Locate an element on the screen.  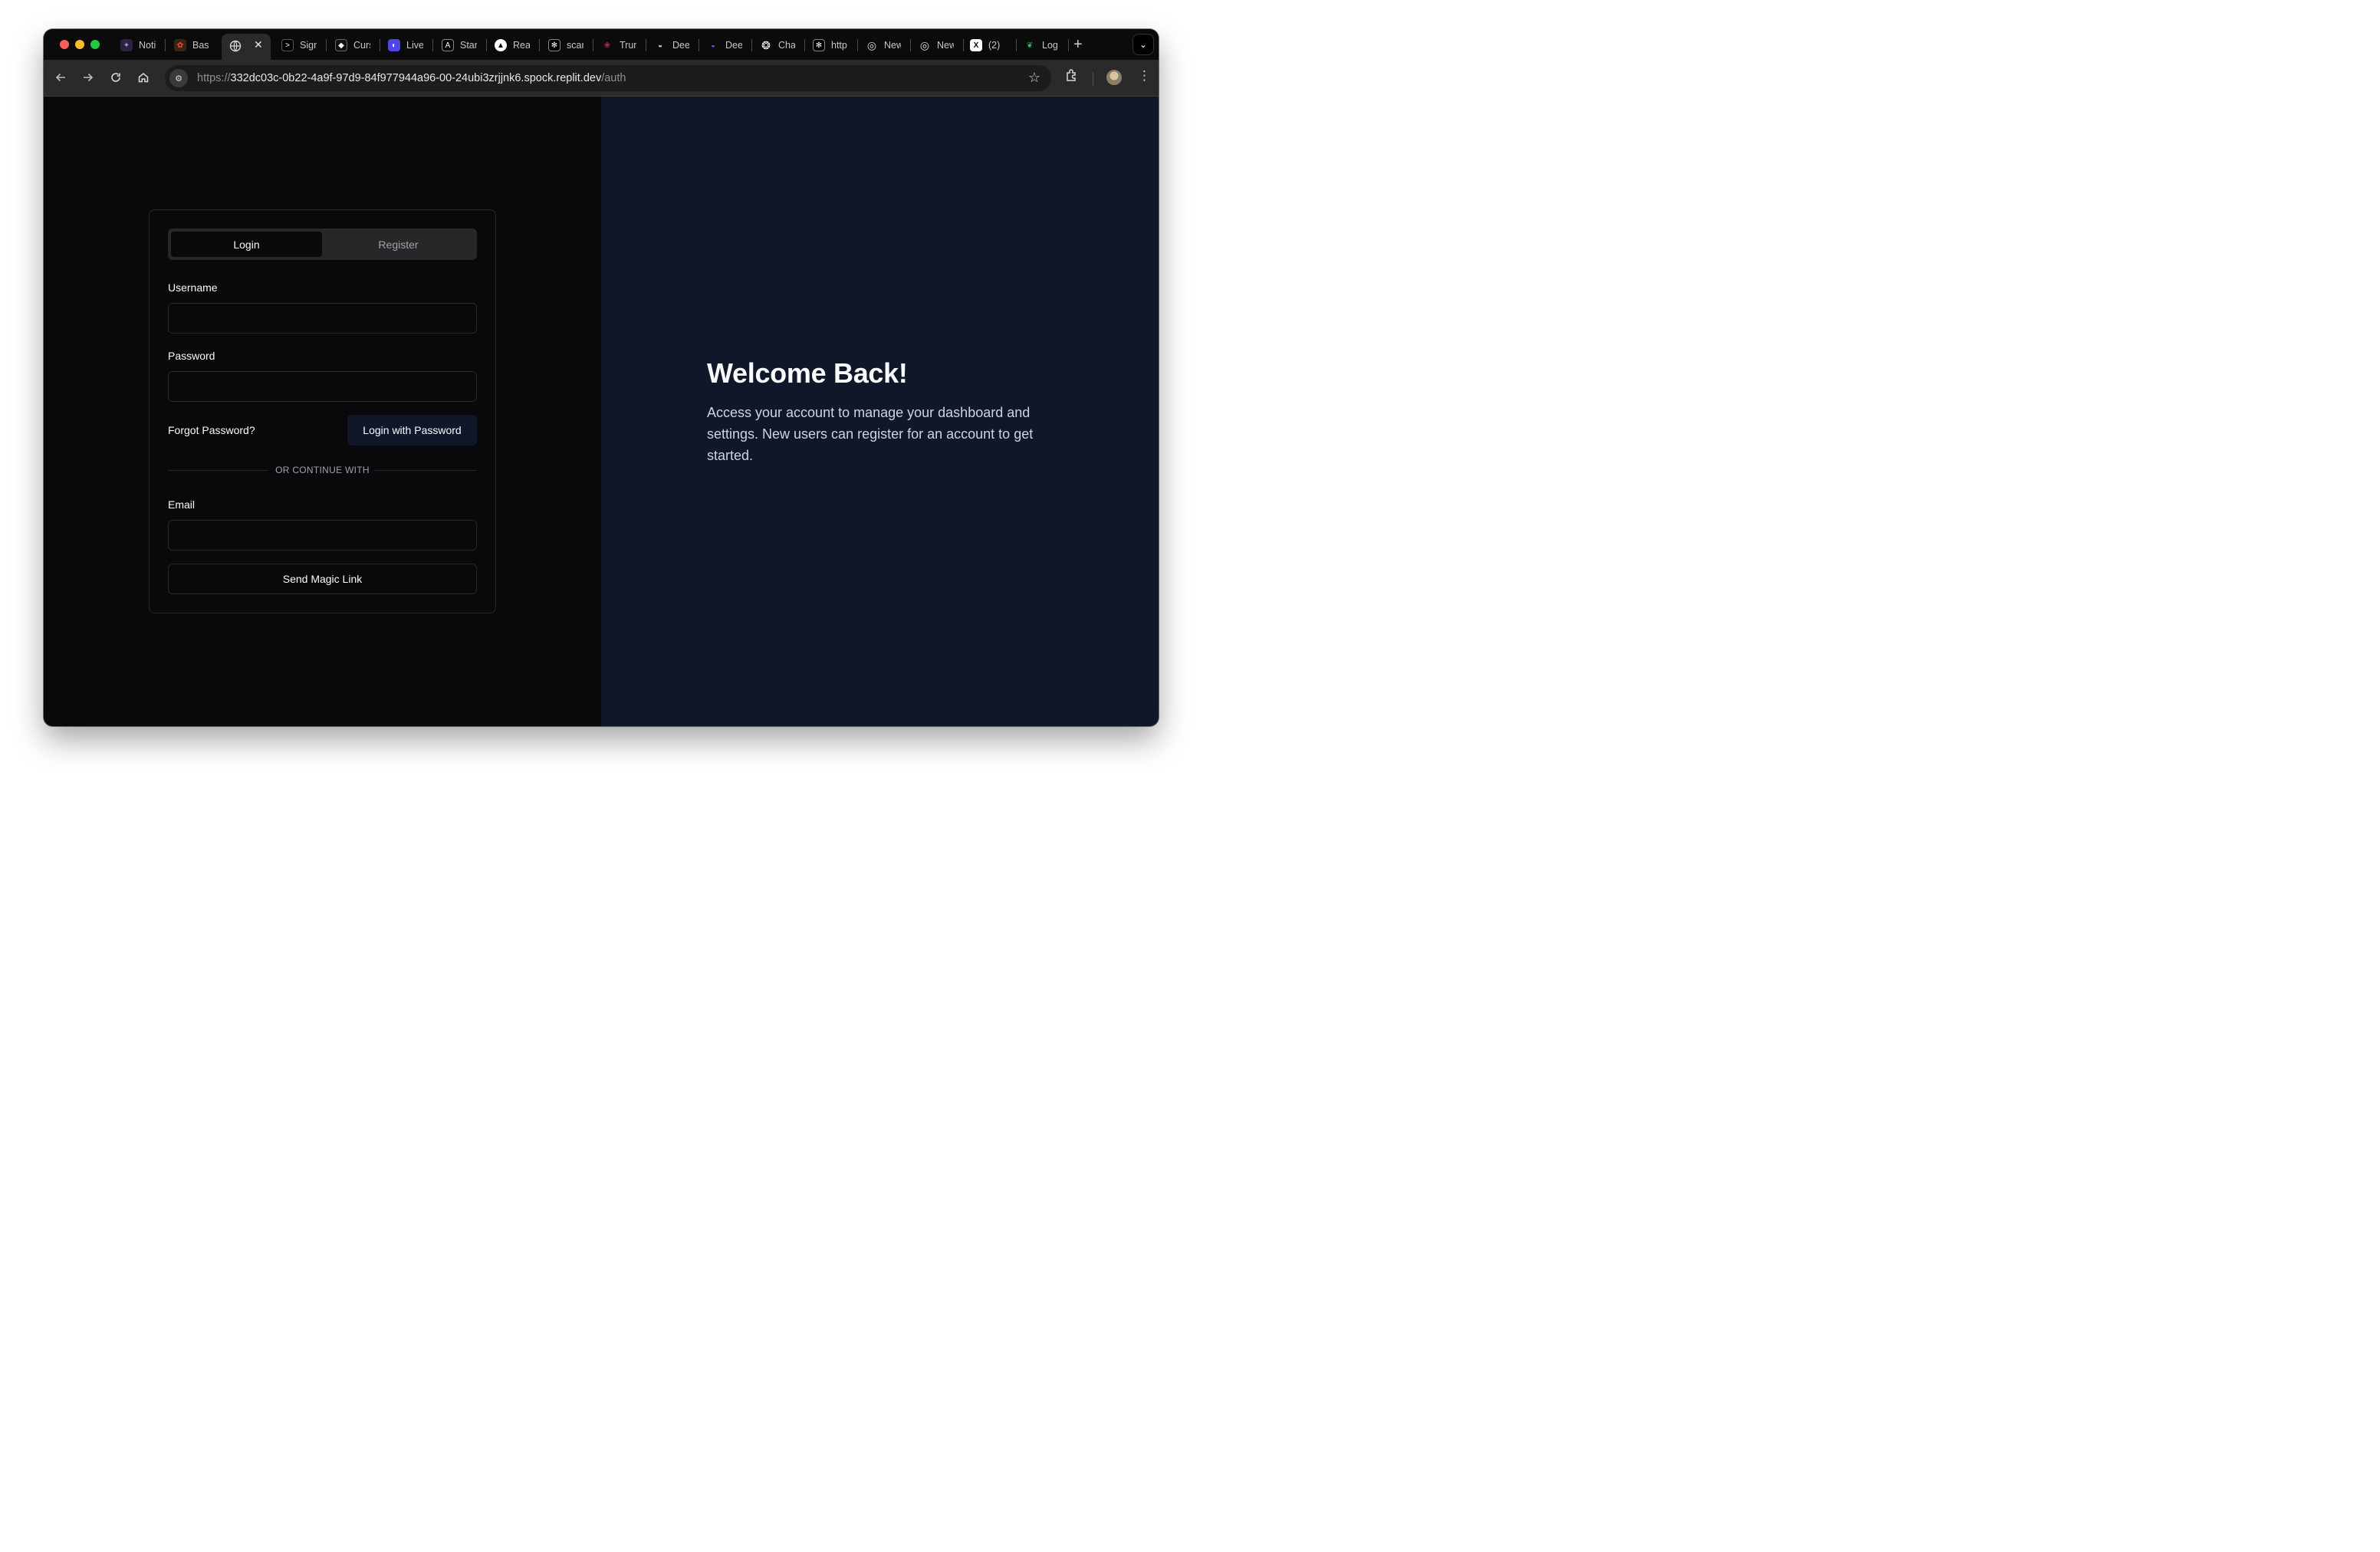
leaf-icon: ❦ is located at coordinates (1030, 45).